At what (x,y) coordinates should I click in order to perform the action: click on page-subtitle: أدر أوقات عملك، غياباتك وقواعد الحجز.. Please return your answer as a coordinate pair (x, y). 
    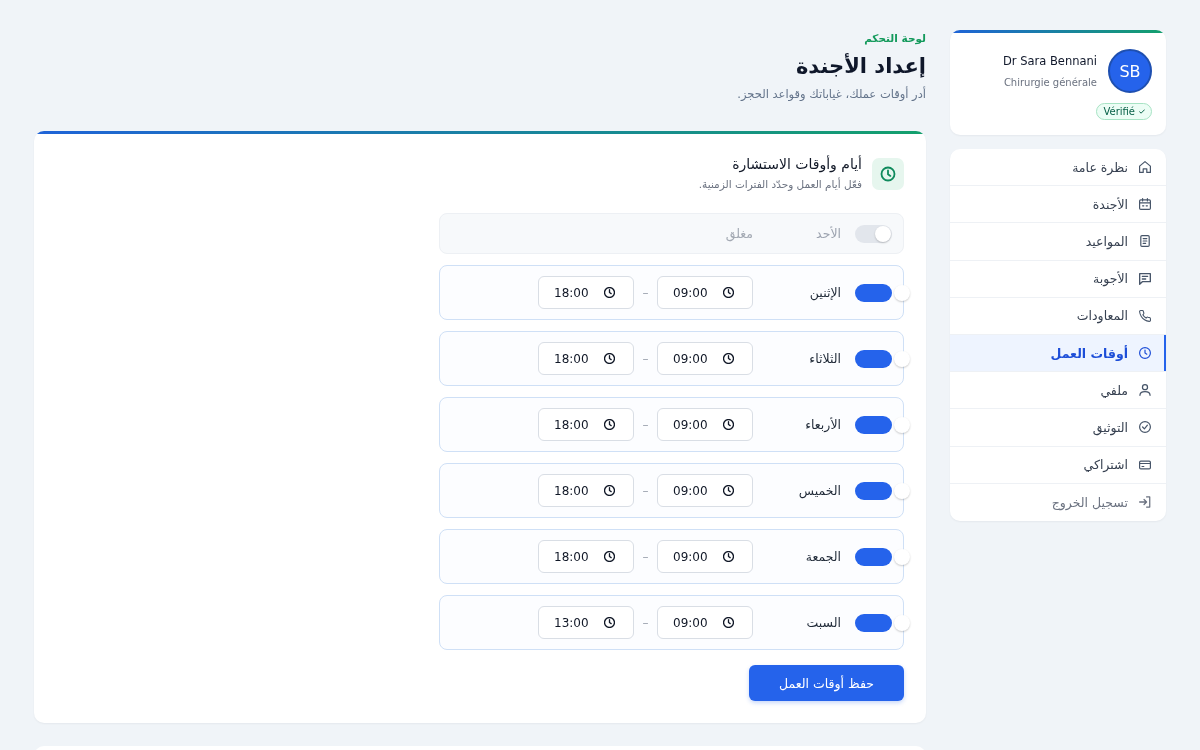
    Looking at the image, I should click on (831, 94).